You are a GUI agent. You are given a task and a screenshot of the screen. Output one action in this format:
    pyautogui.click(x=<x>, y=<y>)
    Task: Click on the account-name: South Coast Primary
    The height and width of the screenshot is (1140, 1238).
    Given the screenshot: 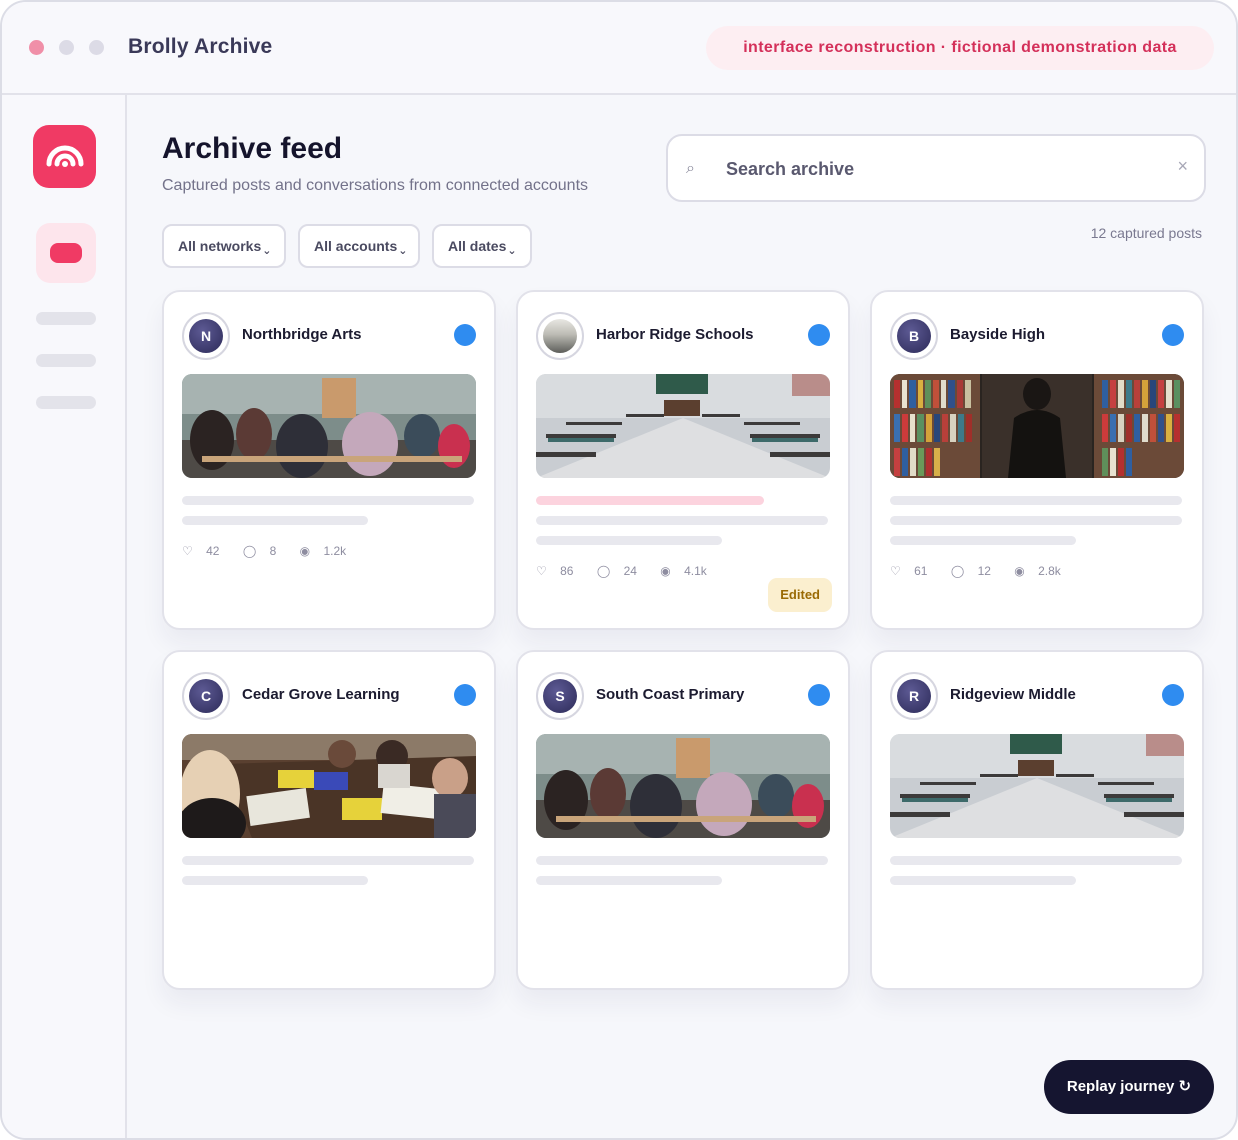 What is the action you would take?
    pyautogui.click(x=670, y=694)
    